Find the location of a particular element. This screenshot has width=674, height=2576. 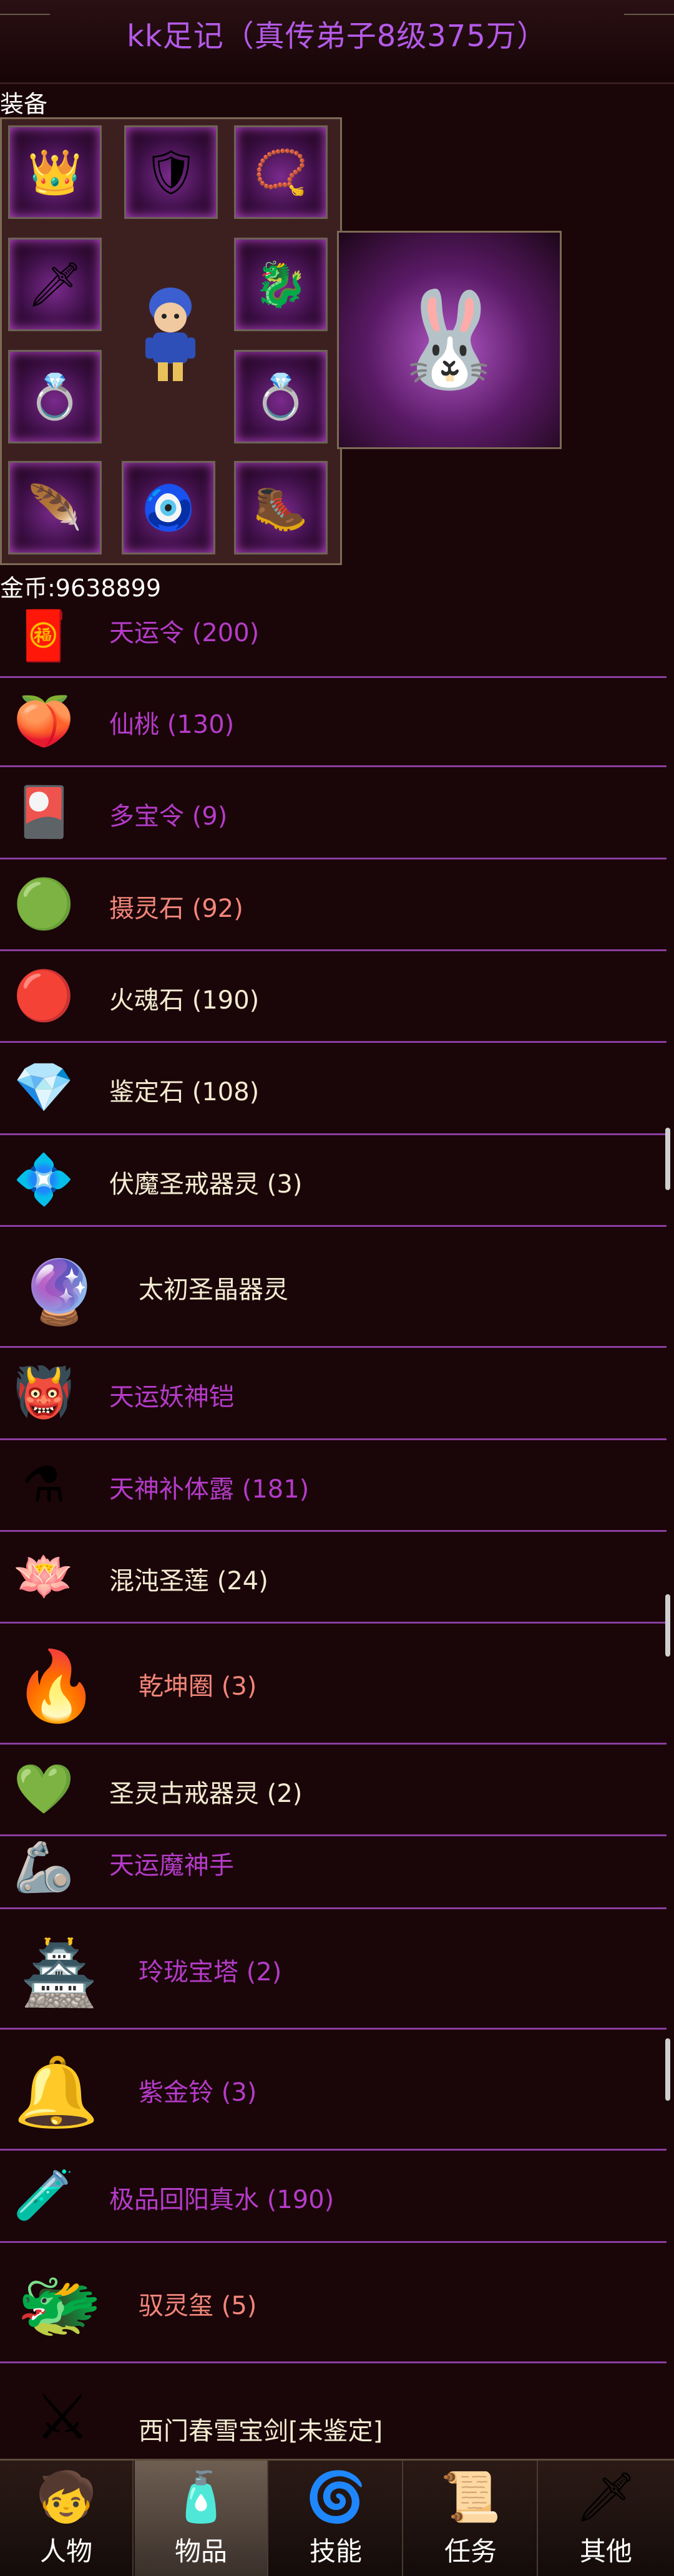

pet-icon: 🐰 is located at coordinates (450, 340).